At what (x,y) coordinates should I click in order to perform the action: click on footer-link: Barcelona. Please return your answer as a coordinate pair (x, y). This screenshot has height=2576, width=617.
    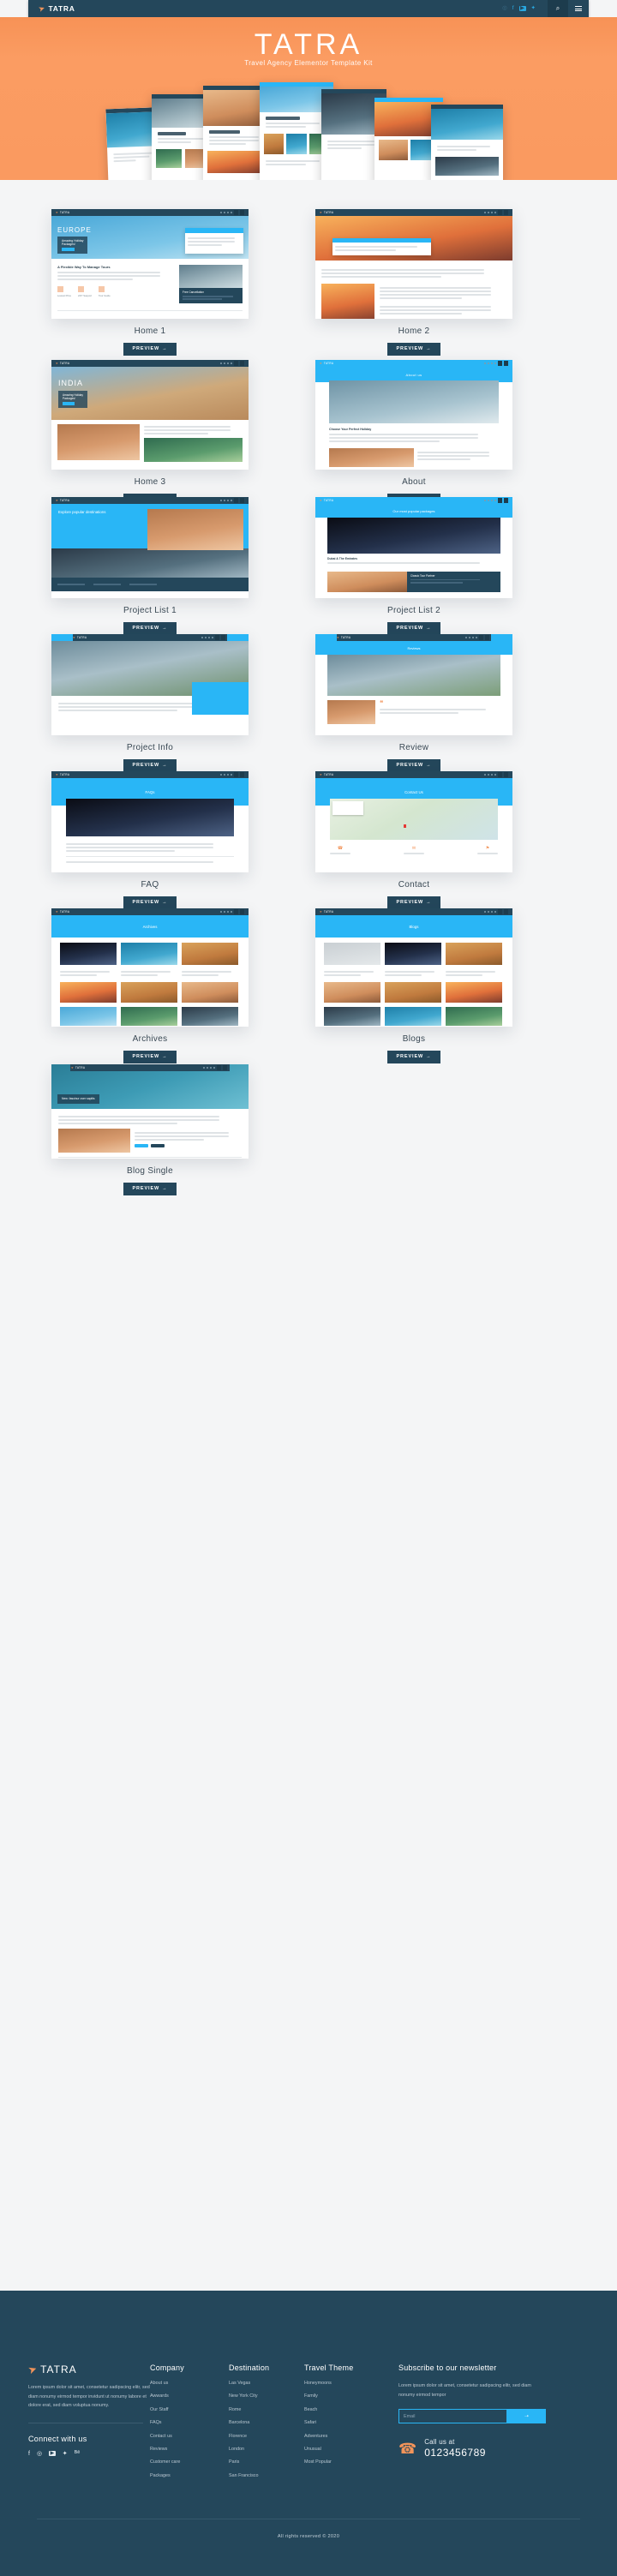
    Looking at the image, I should click on (266, 2422).